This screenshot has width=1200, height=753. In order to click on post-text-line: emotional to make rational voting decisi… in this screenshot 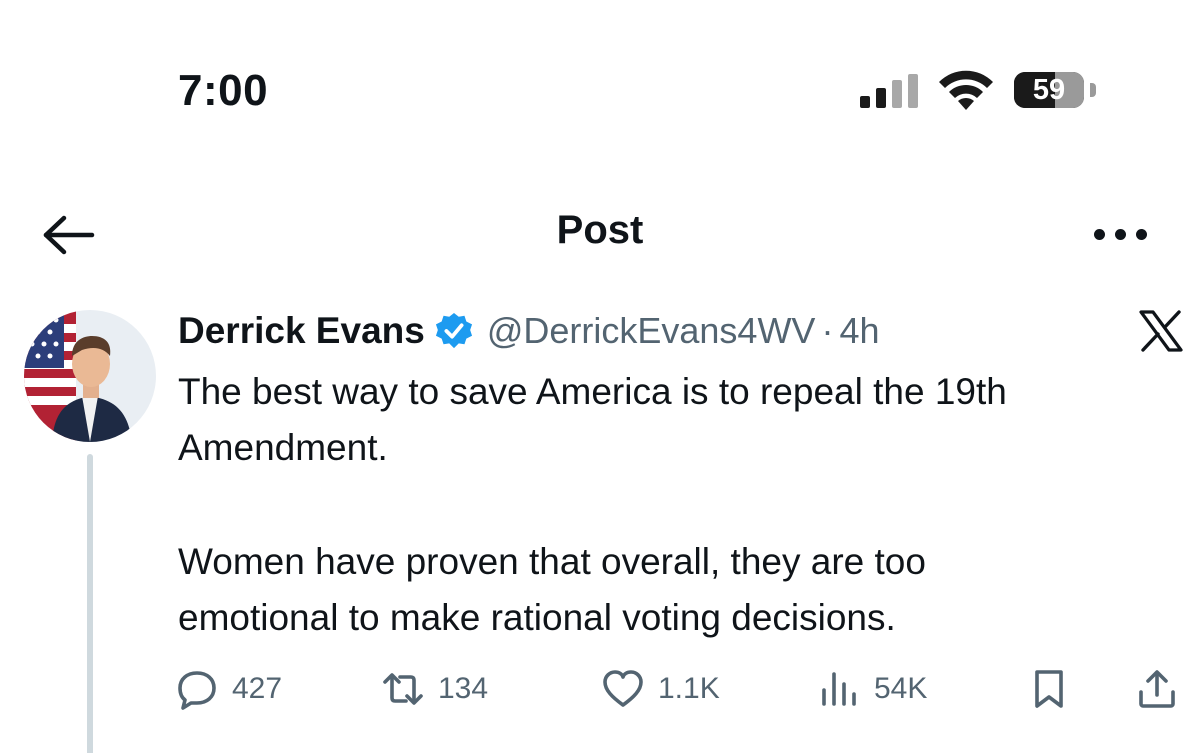, I will do `click(537, 617)`.